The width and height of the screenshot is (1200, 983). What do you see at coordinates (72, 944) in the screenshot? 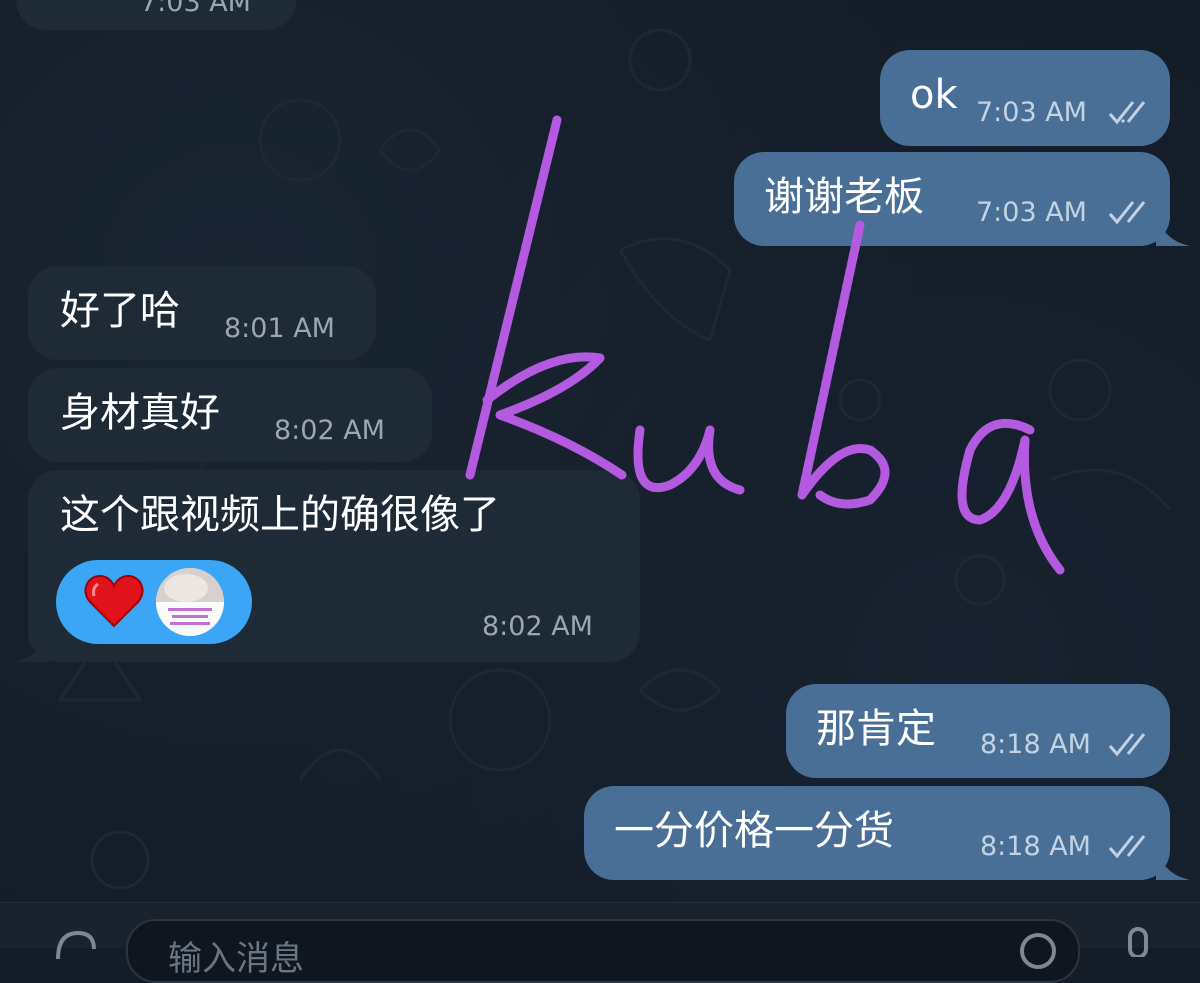
I see `attach-icon` at bounding box center [72, 944].